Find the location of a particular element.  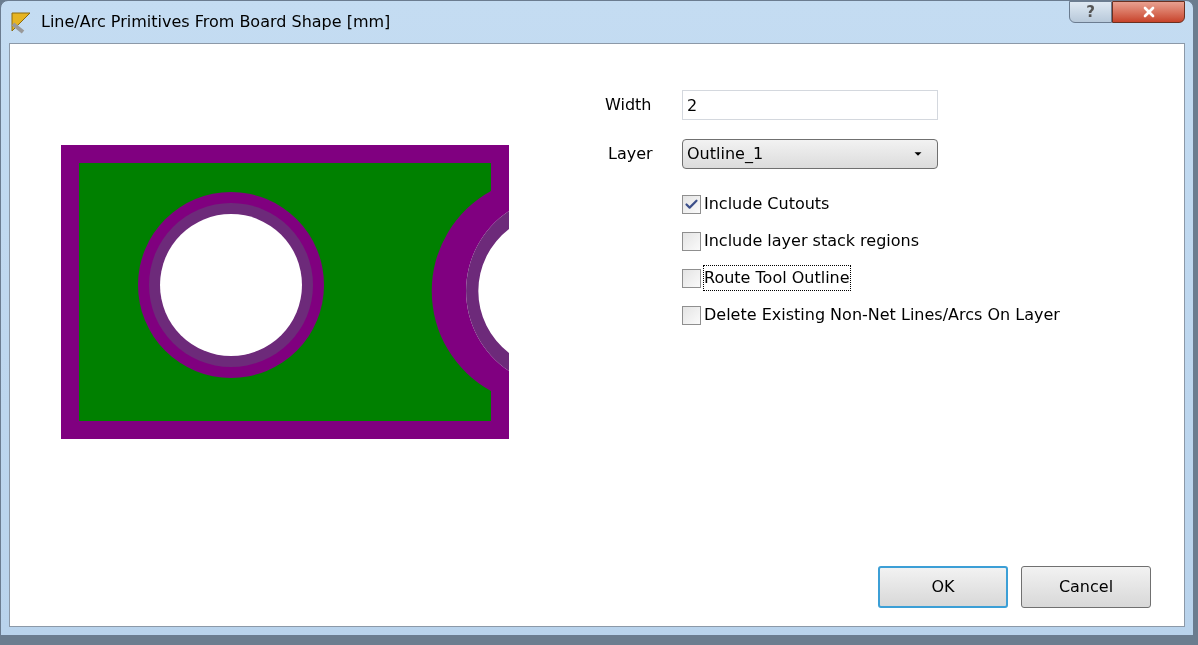

width-field: 2 is located at coordinates (810, 105).